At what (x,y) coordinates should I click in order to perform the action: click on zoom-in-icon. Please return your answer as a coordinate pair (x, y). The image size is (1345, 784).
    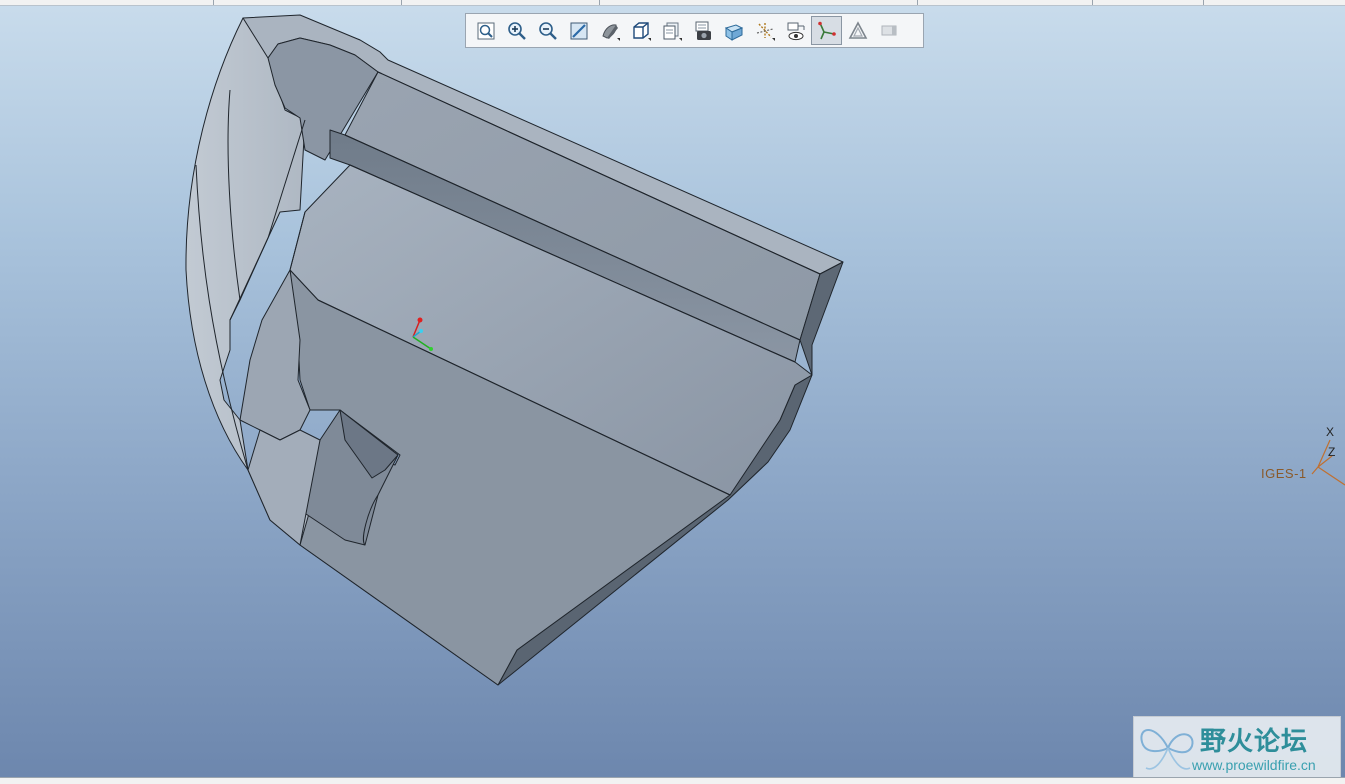
    Looking at the image, I should click on (516, 30).